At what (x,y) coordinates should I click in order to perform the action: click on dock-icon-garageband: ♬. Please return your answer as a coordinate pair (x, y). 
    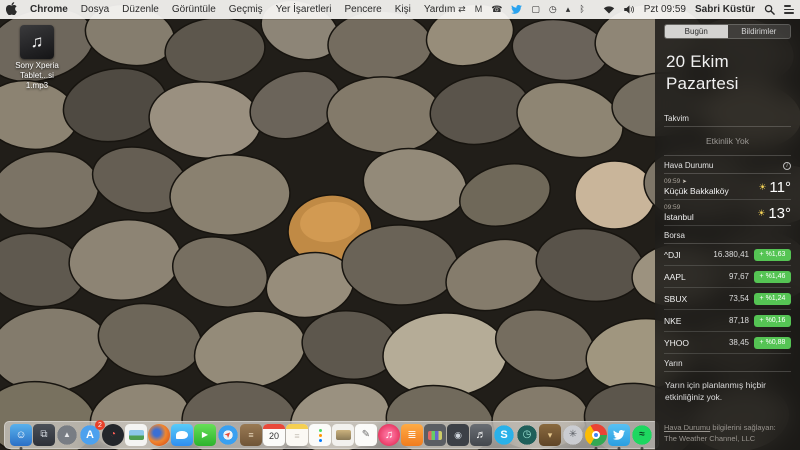
    Looking at the image, I should click on (481, 435).